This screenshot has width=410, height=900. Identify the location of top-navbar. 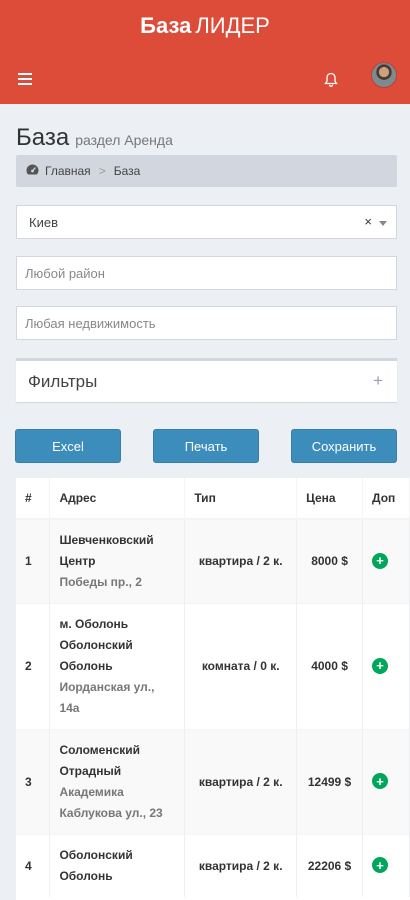
(205, 78).